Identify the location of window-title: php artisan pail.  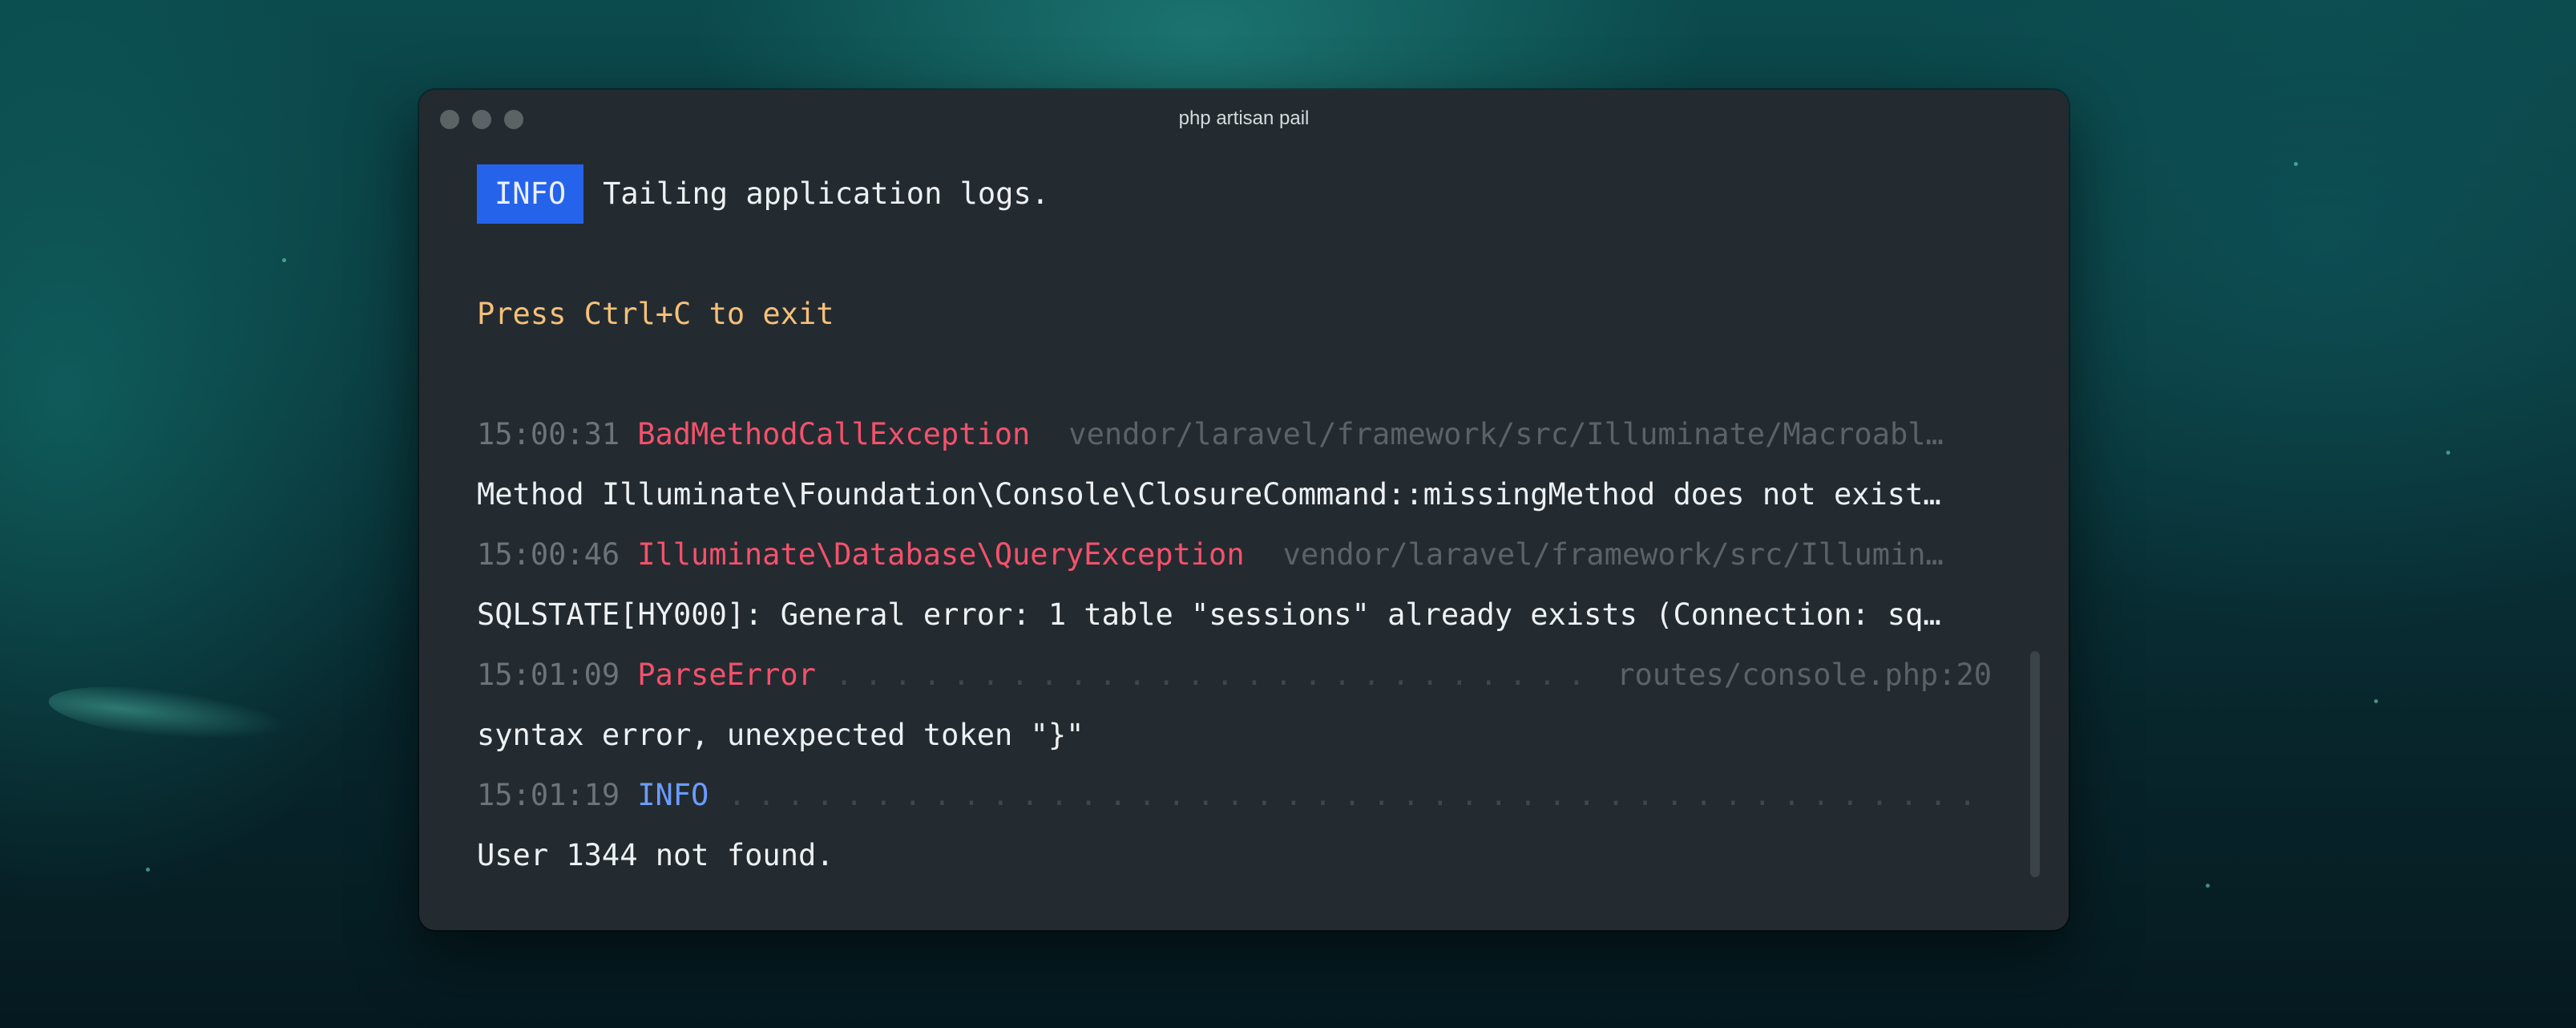
(1244, 118).